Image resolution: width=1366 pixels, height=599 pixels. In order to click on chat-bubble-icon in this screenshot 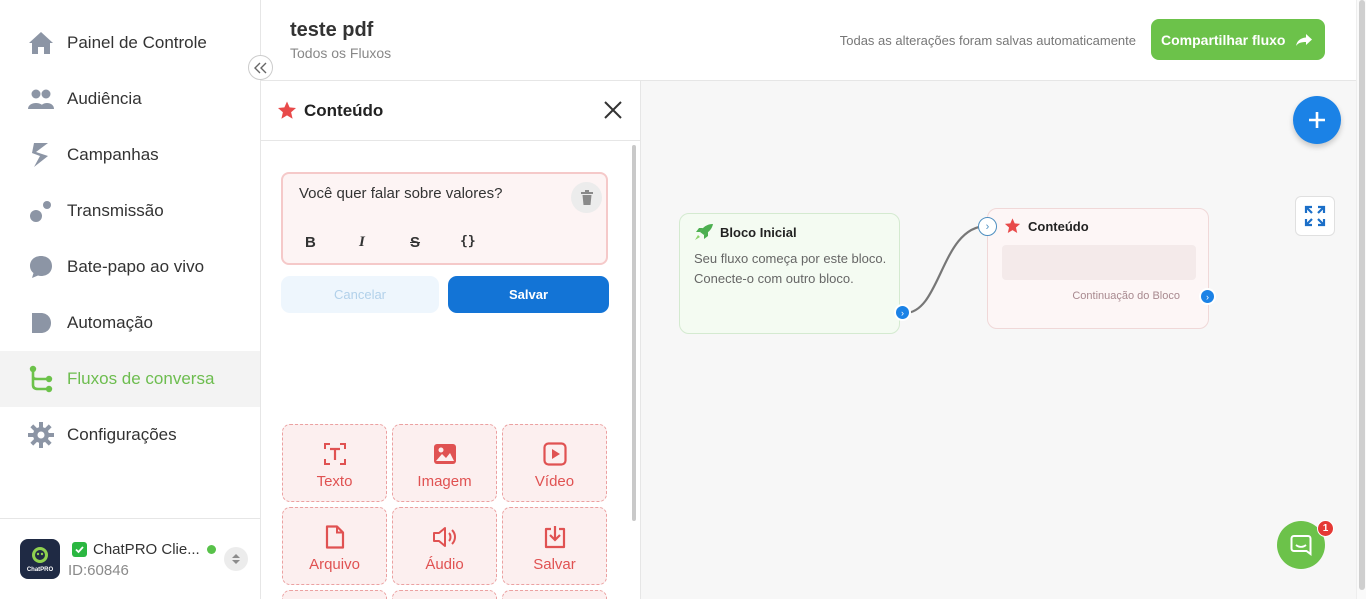, I will do `click(41, 267)`.